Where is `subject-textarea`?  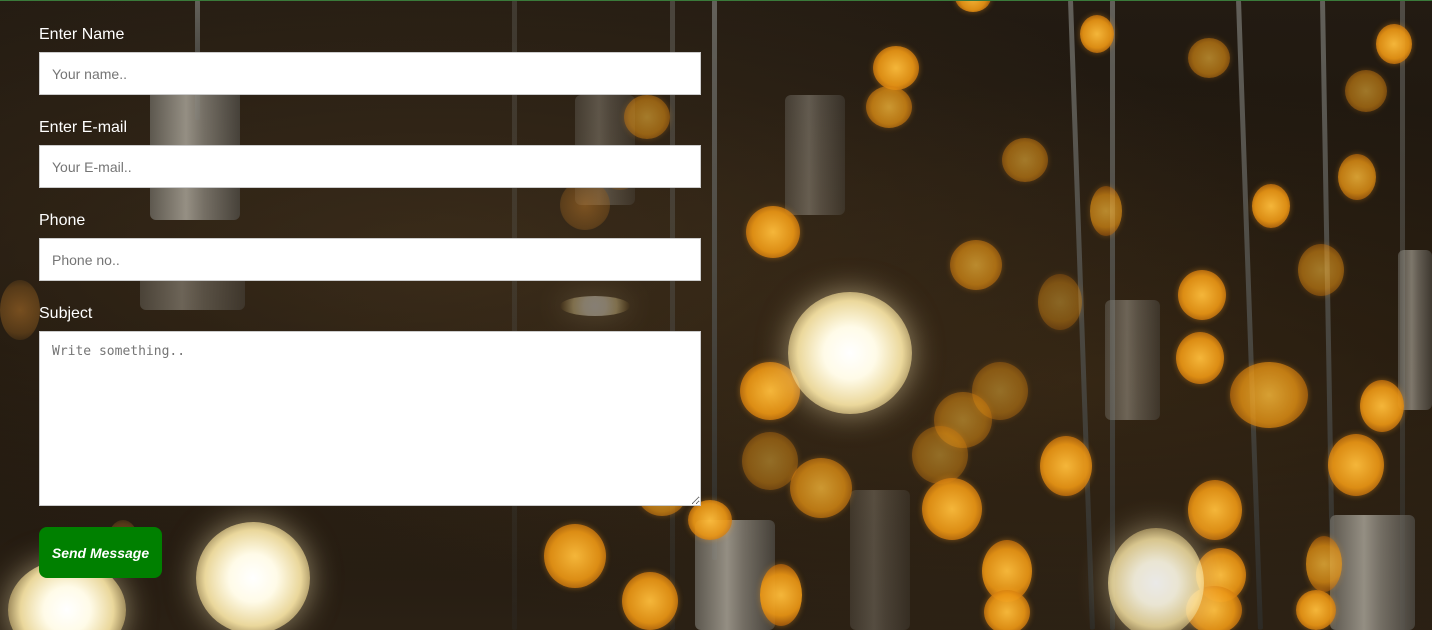 subject-textarea is located at coordinates (370, 418).